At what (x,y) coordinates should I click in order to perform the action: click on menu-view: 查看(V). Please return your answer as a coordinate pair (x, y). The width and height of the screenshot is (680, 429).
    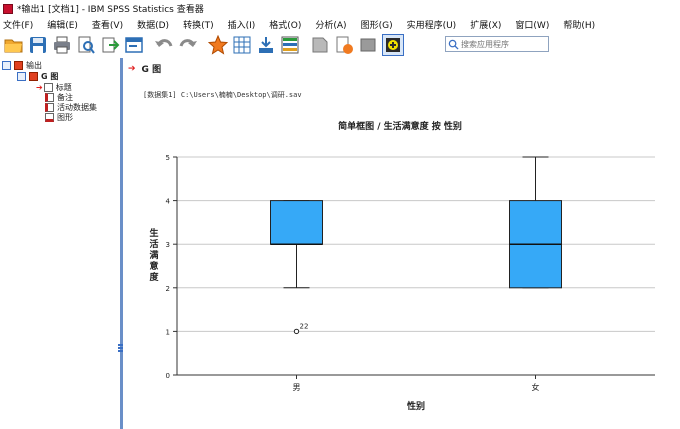
    Looking at the image, I should click on (107, 24).